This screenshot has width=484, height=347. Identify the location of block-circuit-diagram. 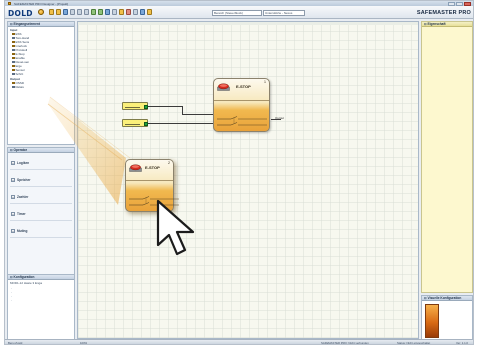
(242, 121).